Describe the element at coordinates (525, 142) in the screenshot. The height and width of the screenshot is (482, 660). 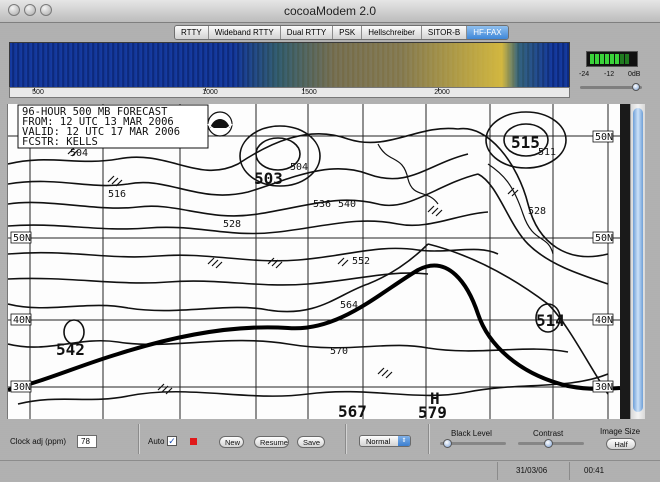
I see `pressure-label: 515` at that location.